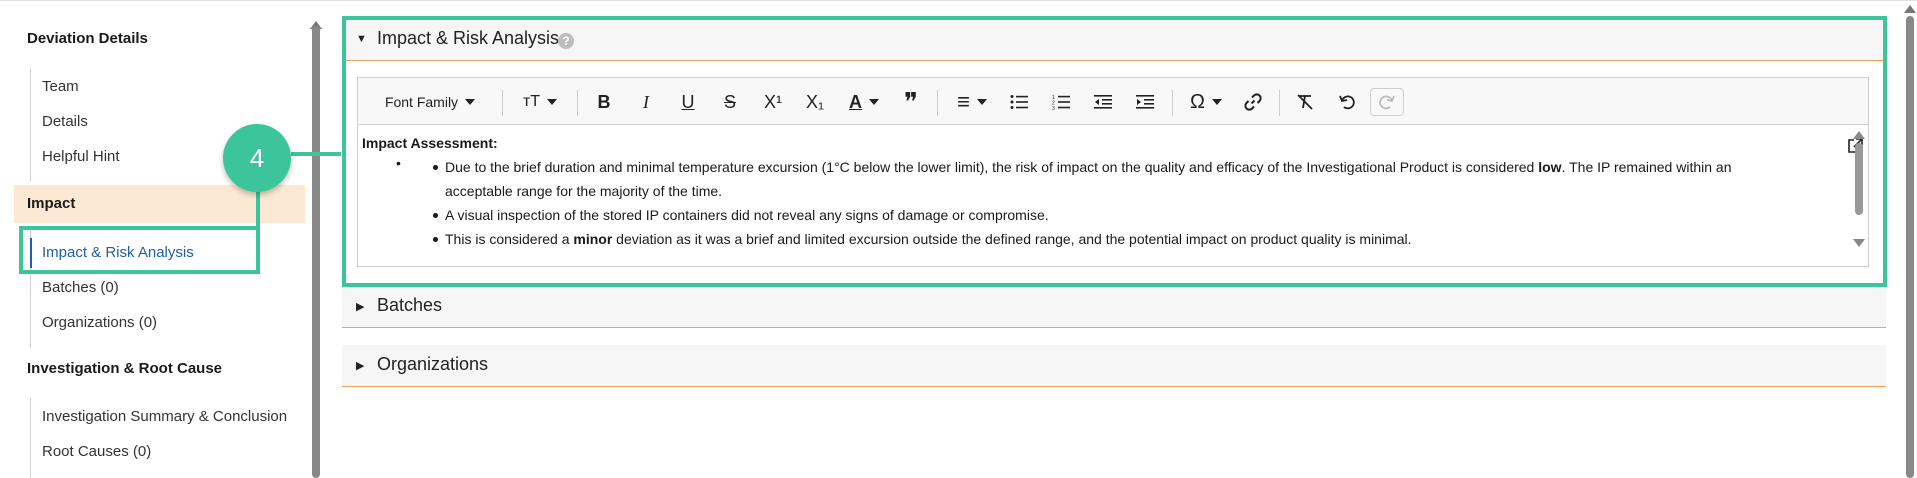  I want to click on page-scroll-up-icon, so click(1910, 9).